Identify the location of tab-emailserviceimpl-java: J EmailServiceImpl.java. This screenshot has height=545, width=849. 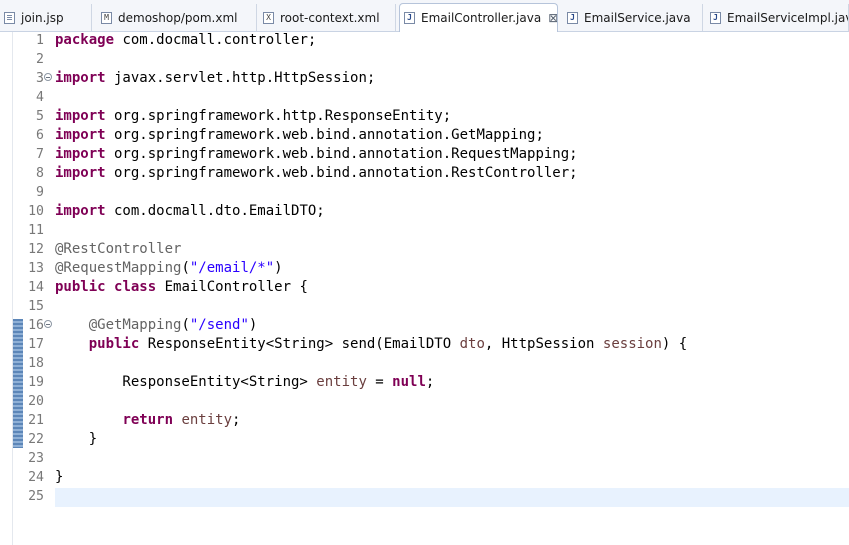
(777, 17).